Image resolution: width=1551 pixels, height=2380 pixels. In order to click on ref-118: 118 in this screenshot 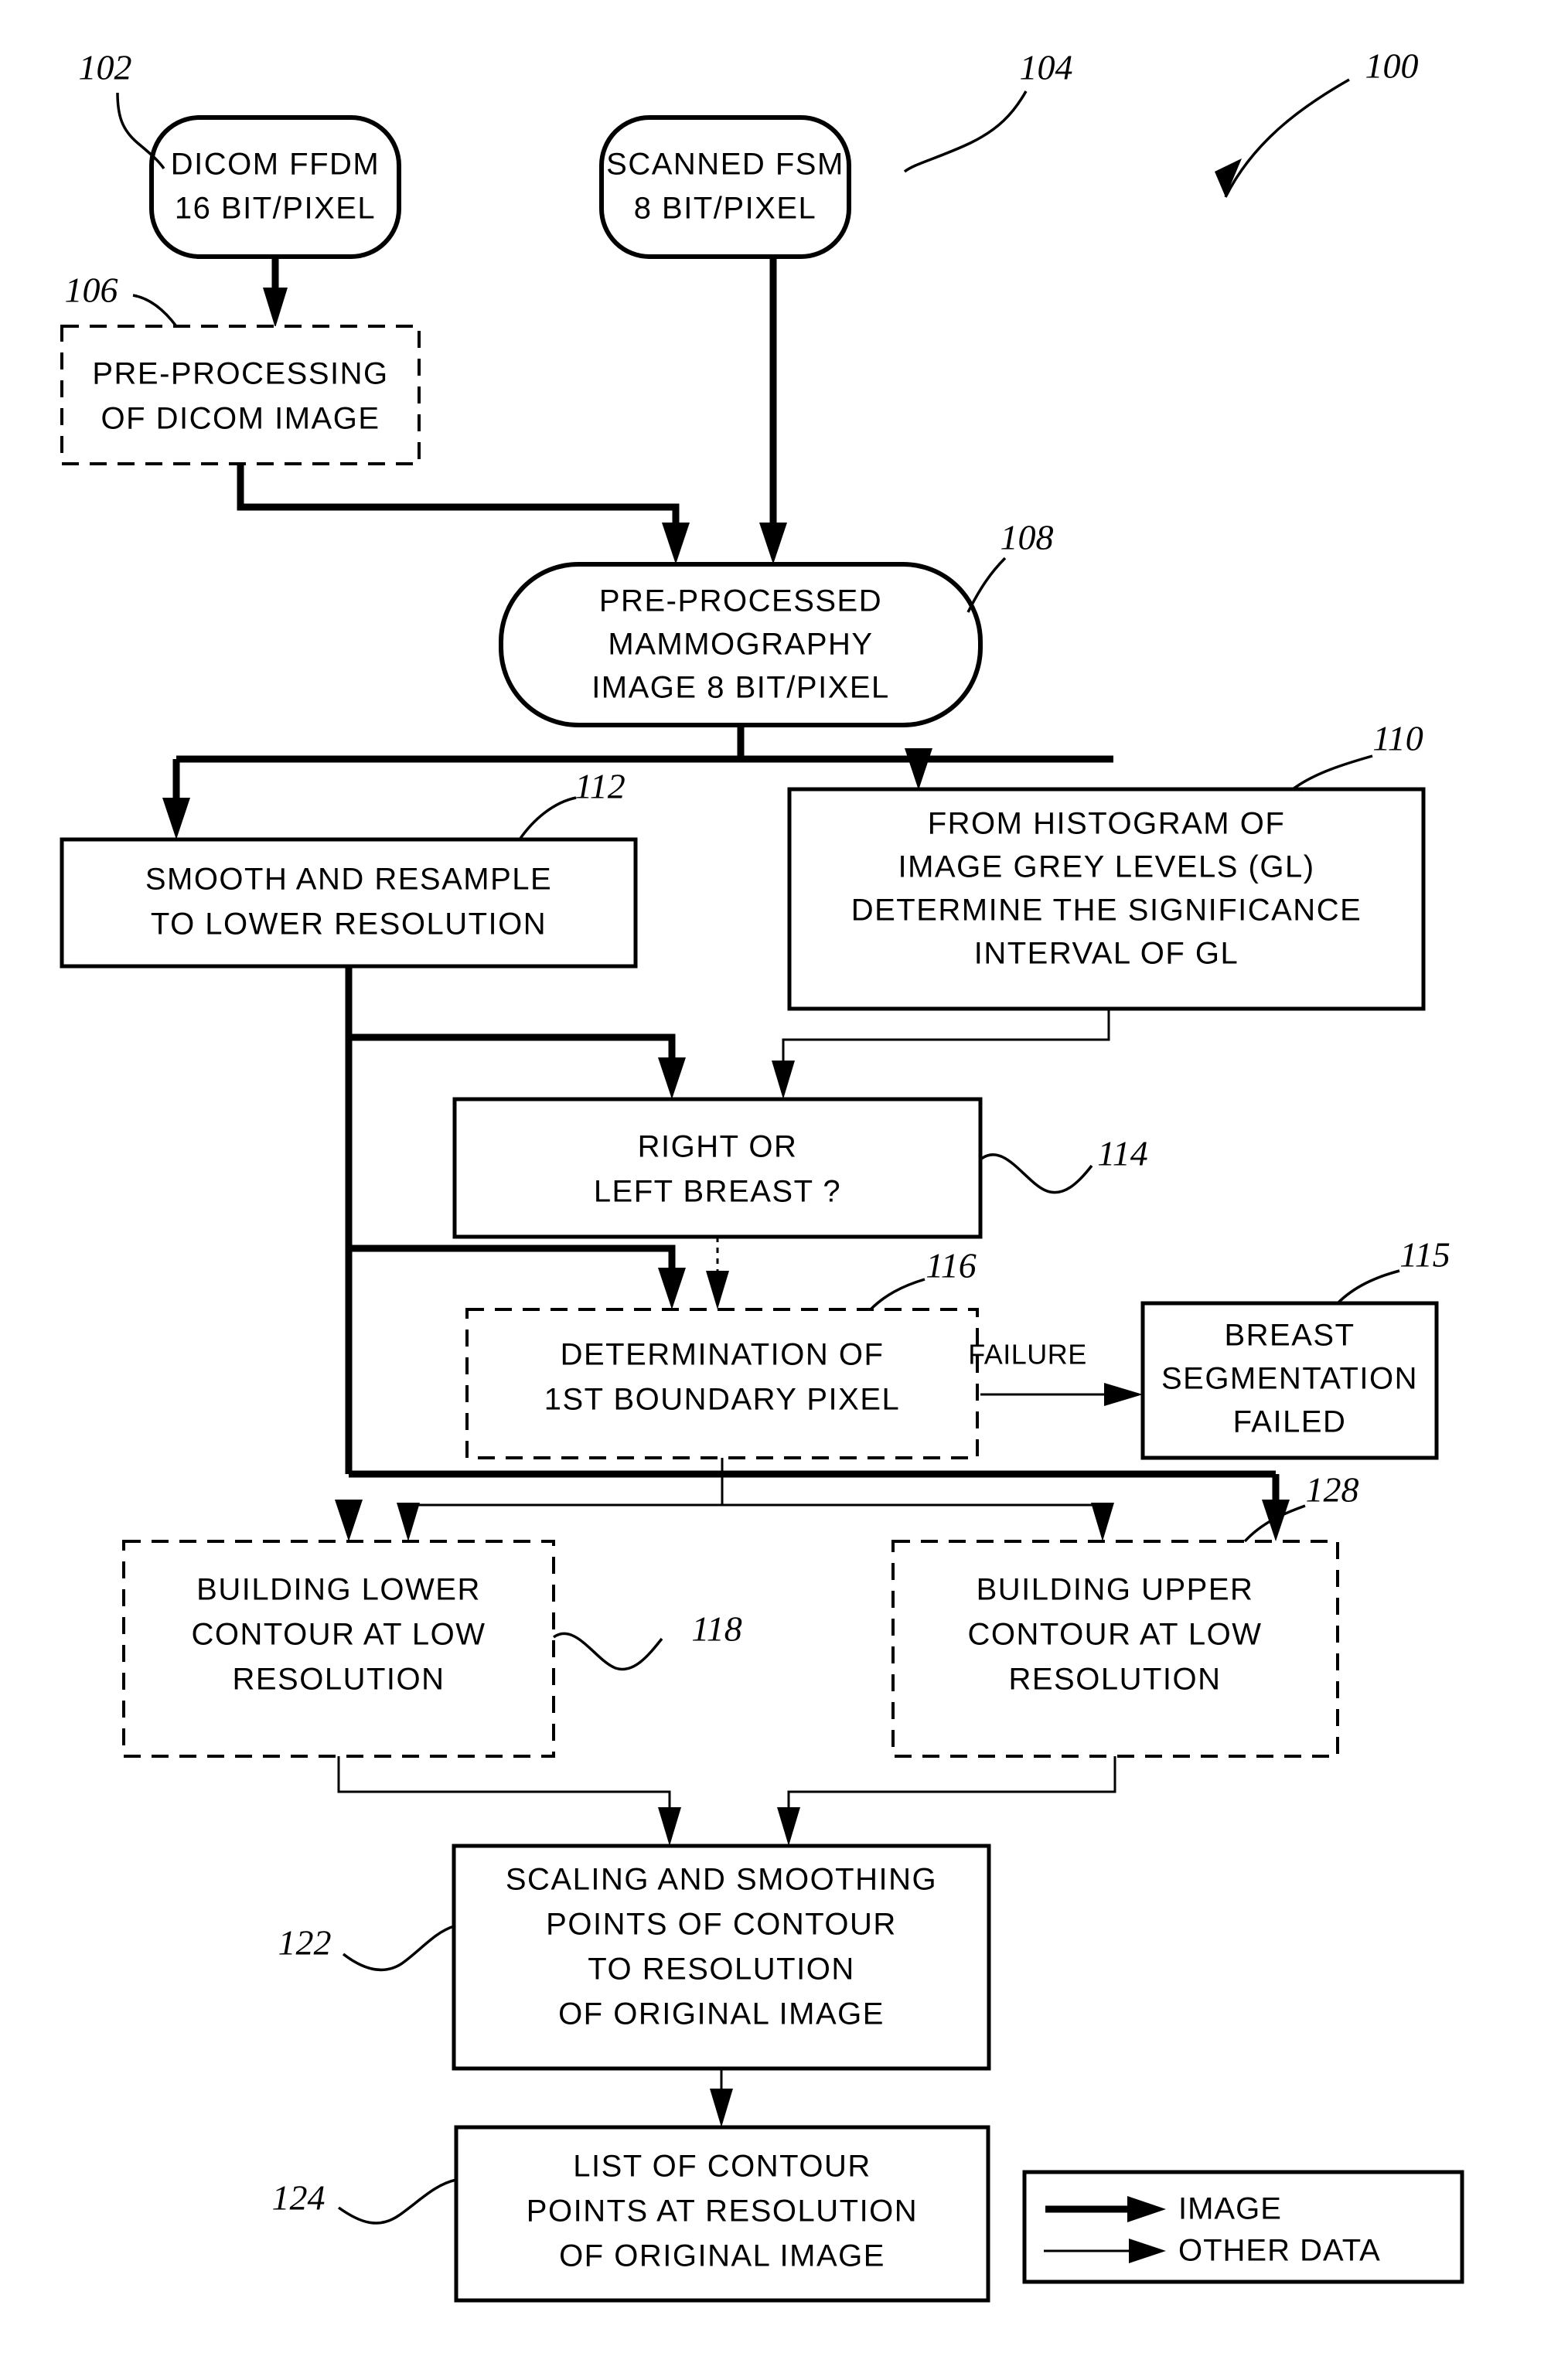, I will do `click(647, 1640)`.